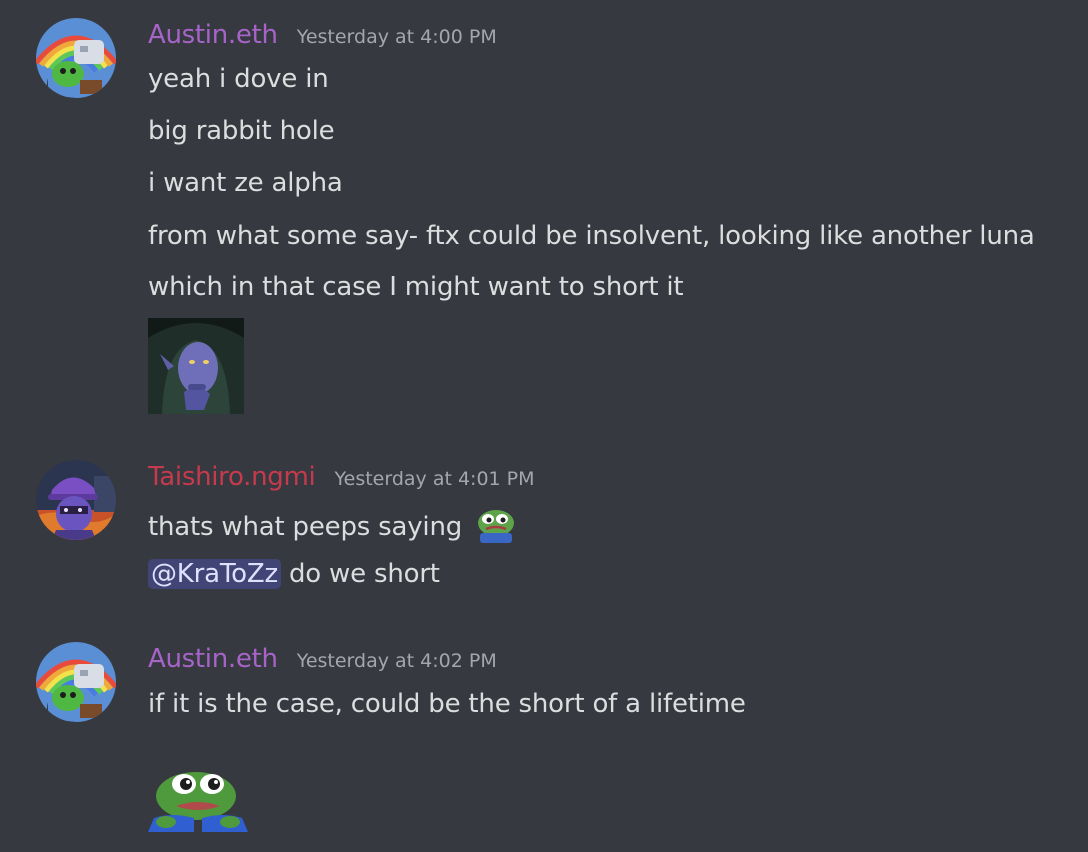 The height and width of the screenshot is (852, 1088). I want to click on image-attachment, so click(196, 366).